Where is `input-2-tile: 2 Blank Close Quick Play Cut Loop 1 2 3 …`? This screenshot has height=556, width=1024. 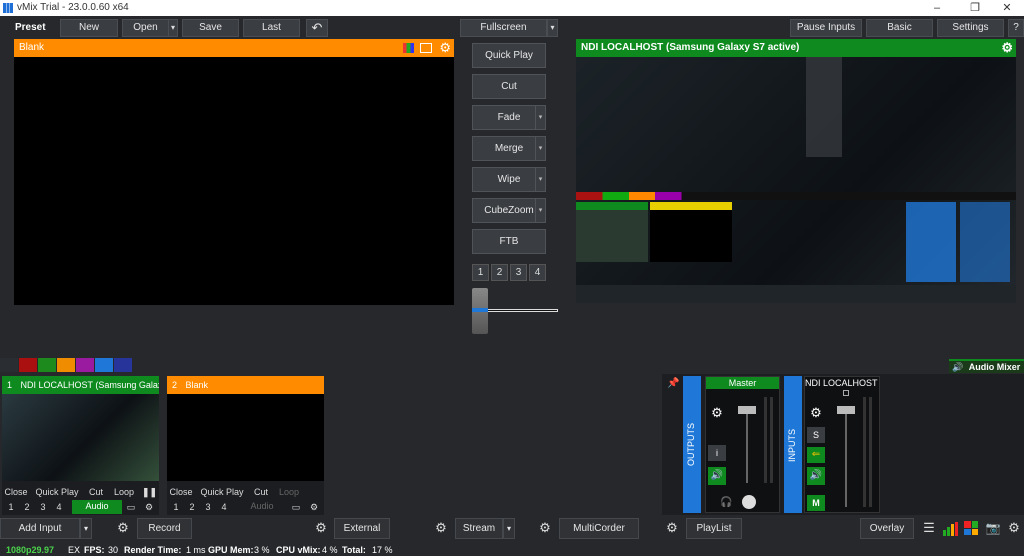
input-2-tile: 2 Blank Close Quick Play Cut Loop 1 2 3 … is located at coordinates (245, 445).